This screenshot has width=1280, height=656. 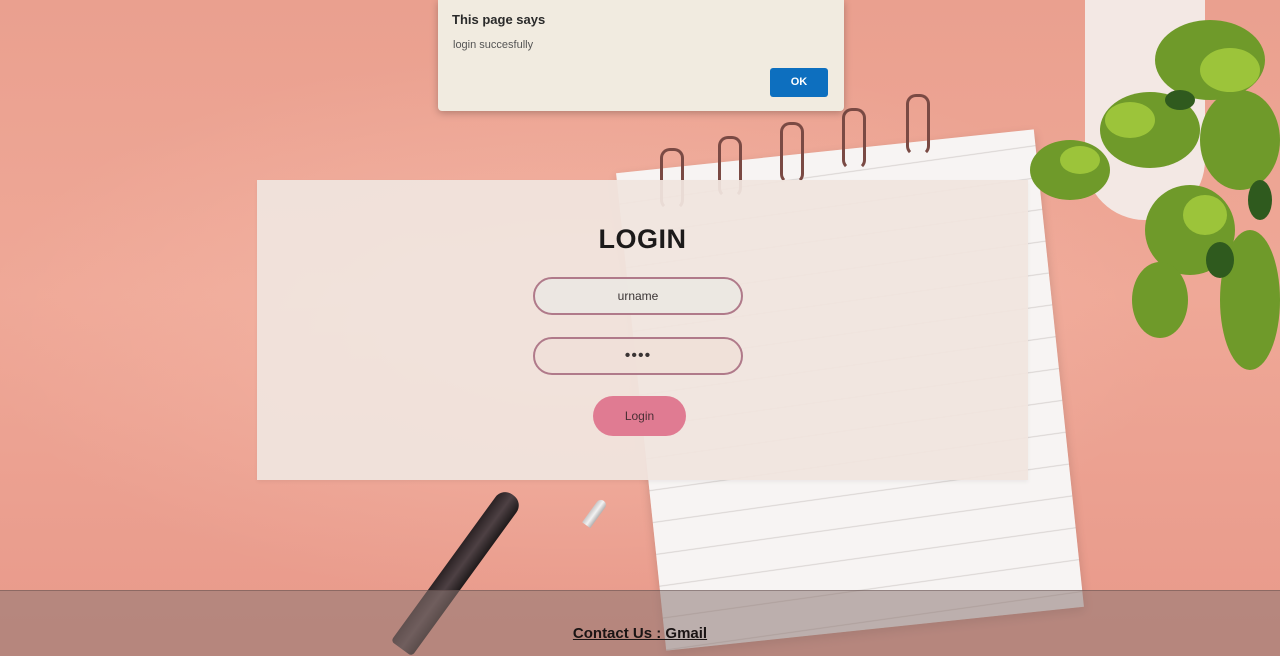 I want to click on dialog-title: This page says, so click(x=499, y=19).